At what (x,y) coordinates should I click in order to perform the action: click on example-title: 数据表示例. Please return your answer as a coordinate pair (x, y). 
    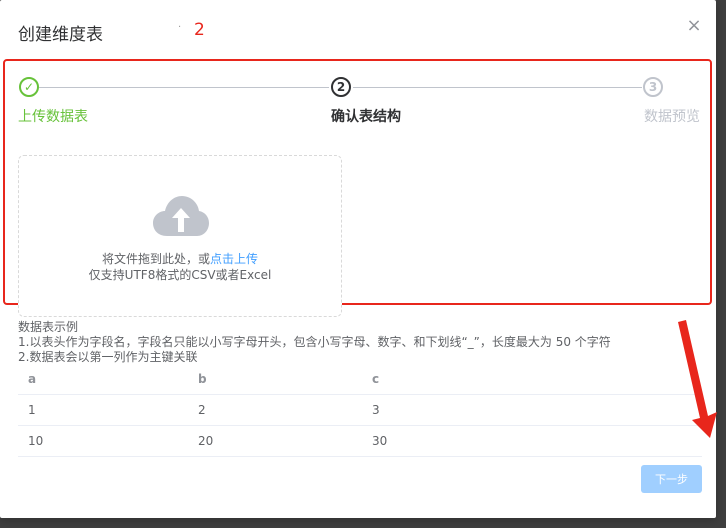
    Looking at the image, I should click on (48, 327).